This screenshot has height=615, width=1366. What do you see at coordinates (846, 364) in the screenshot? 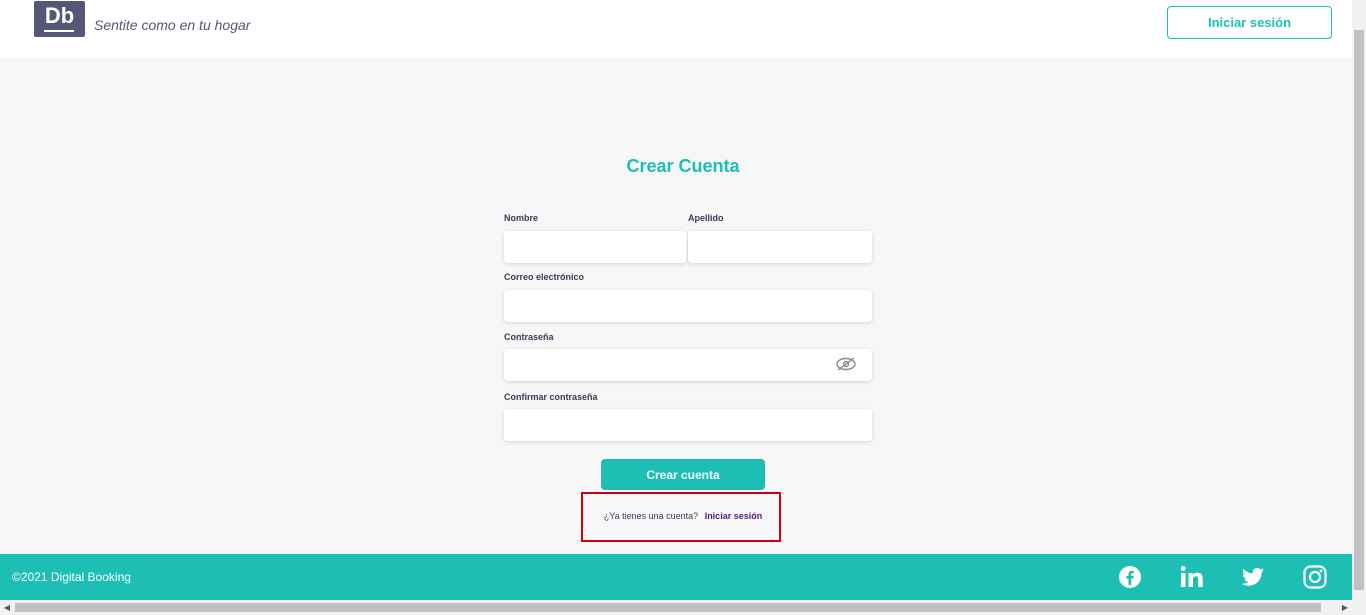
I see `eye-slash-icon` at bounding box center [846, 364].